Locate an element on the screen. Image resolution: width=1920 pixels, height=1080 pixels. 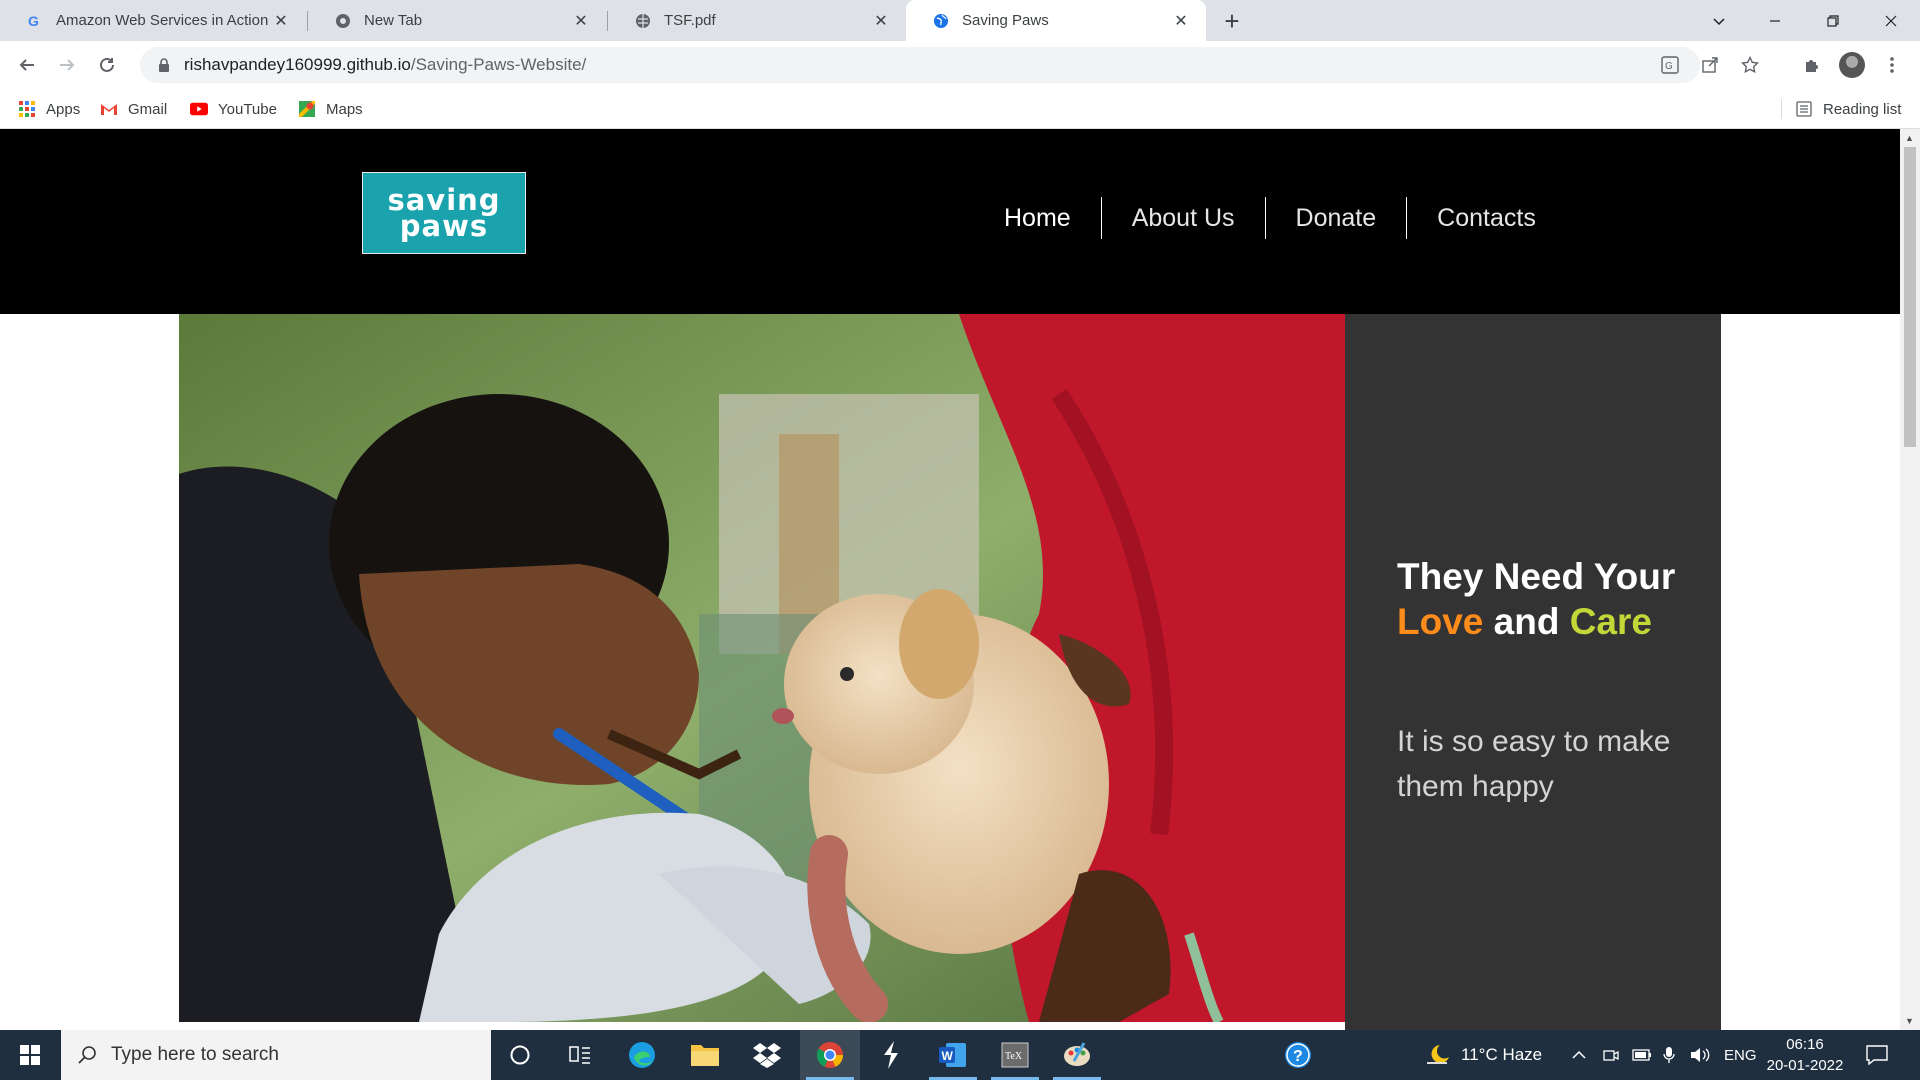
new-tab-button: + is located at coordinates (1232, 22).